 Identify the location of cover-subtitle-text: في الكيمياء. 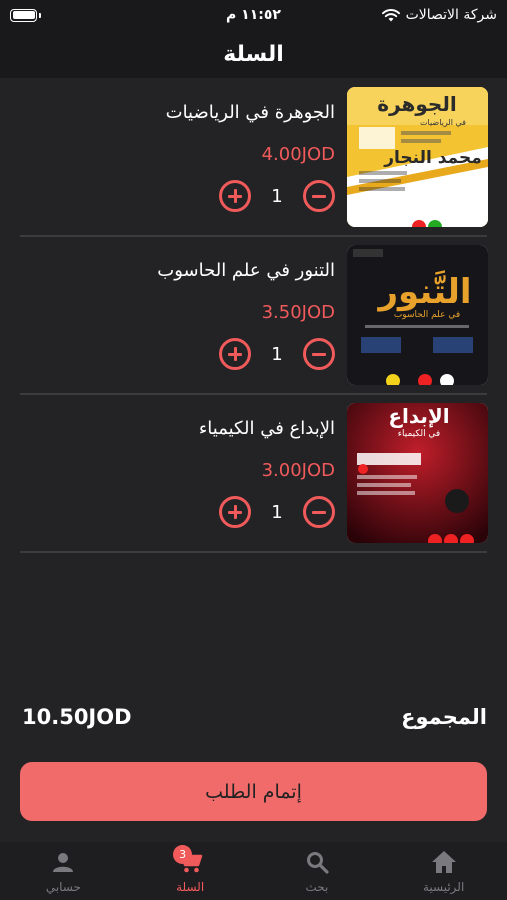
(419, 434).